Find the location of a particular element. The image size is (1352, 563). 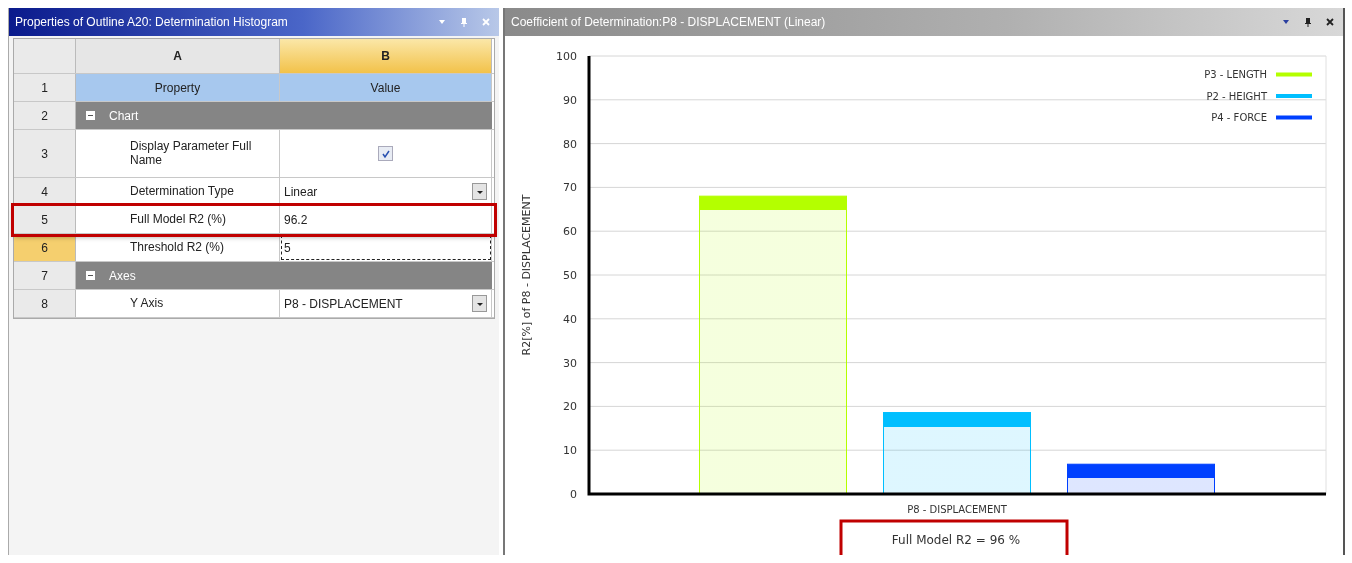

checkbox is located at coordinates (385, 153).